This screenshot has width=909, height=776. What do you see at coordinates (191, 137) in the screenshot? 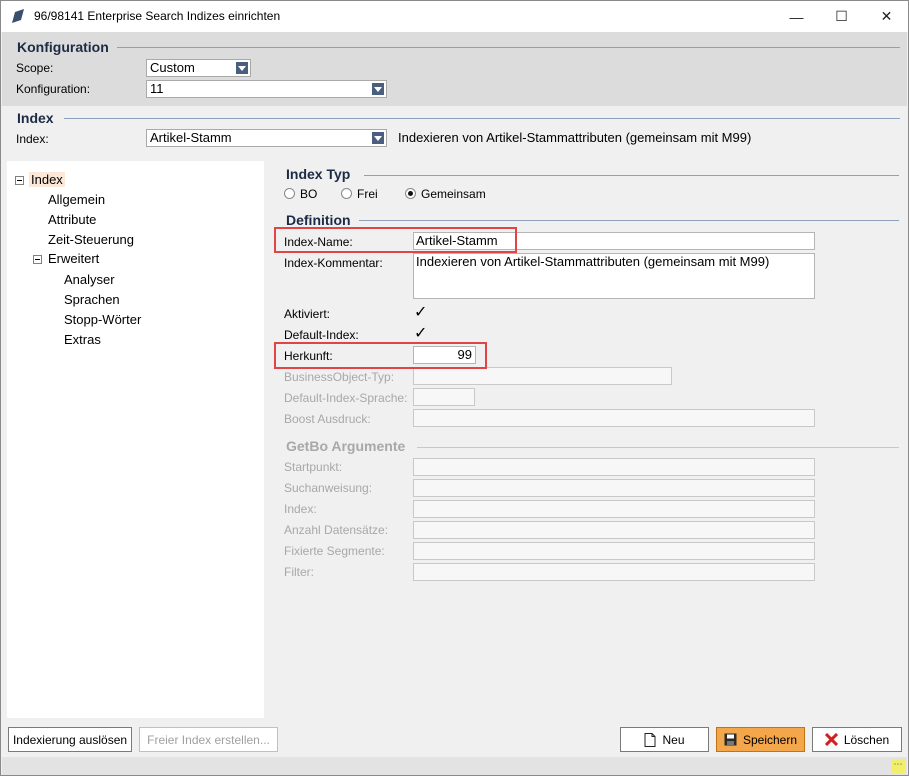
I see `index-value: Artikel-Stamm` at bounding box center [191, 137].